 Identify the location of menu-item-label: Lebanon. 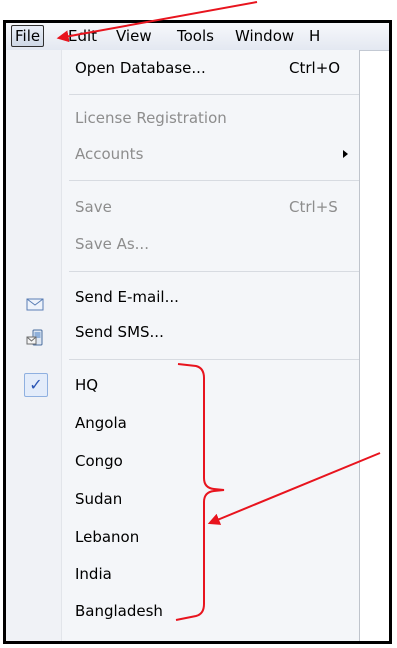
(107, 537).